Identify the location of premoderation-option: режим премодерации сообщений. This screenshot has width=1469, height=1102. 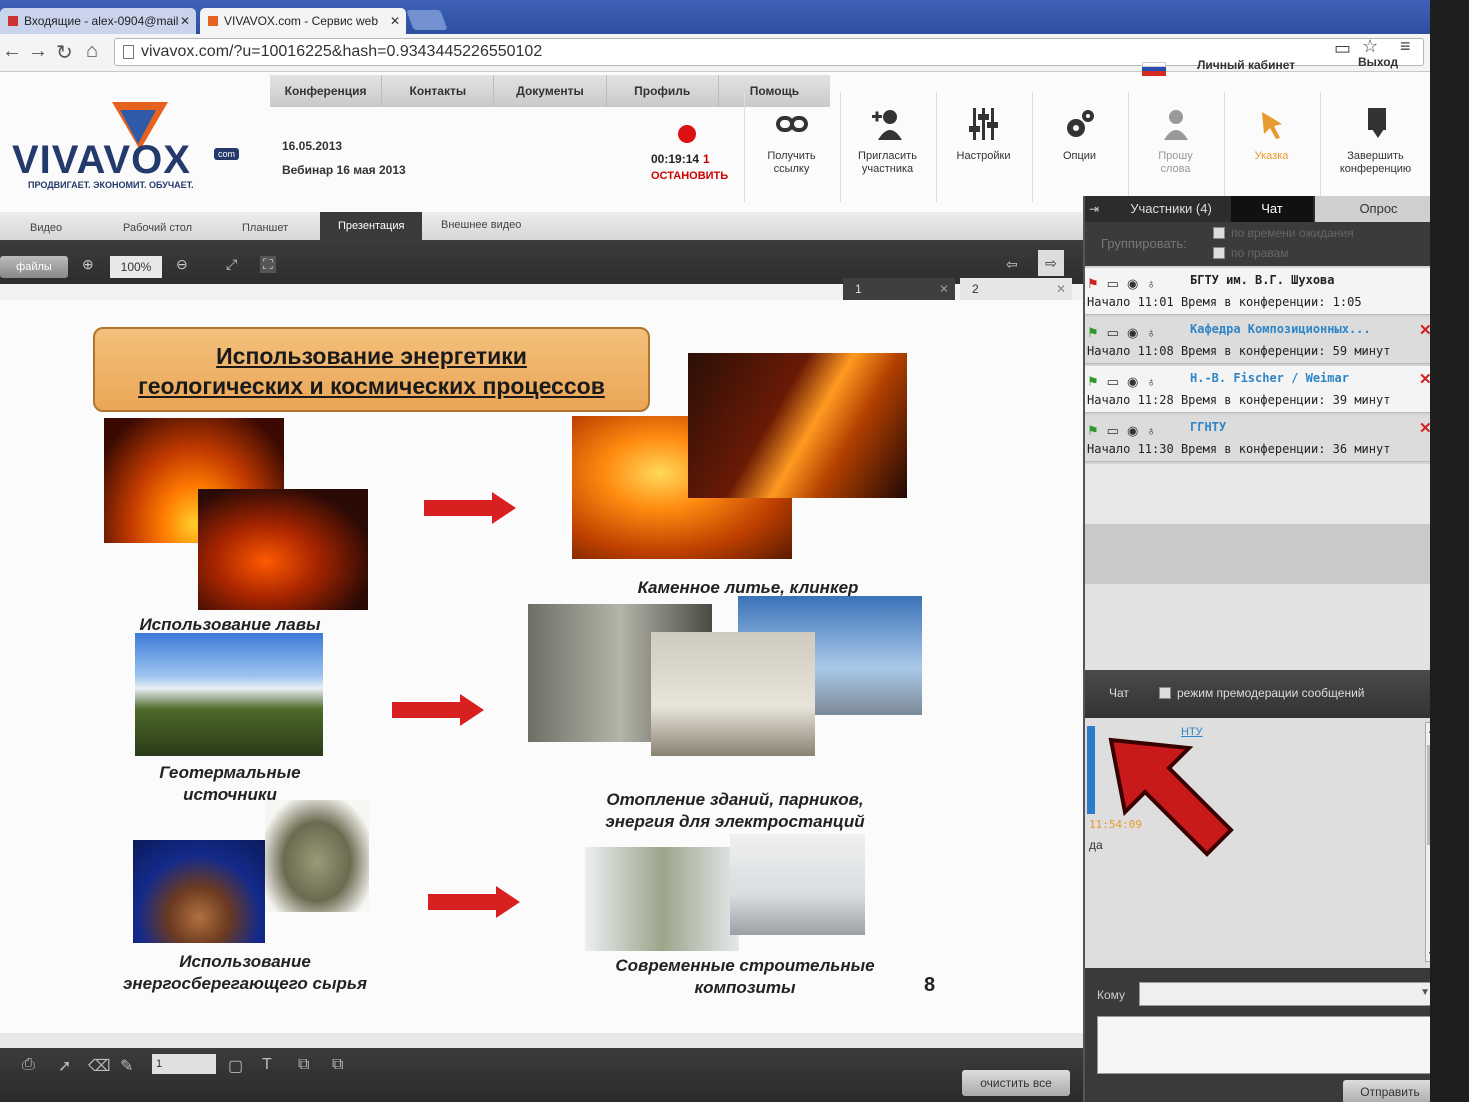
(1261, 693).